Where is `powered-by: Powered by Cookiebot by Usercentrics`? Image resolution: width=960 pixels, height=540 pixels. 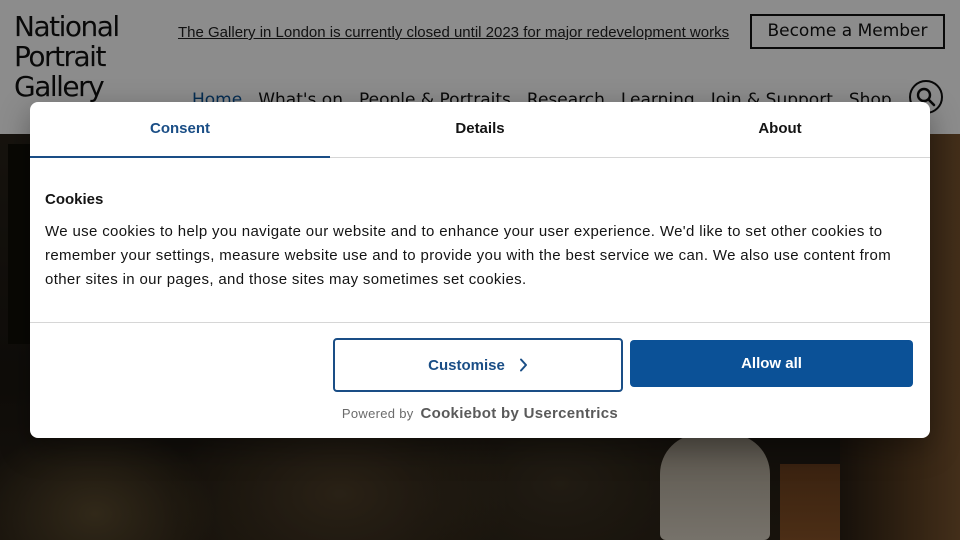
powered-by: Powered by Cookiebot by Usercentrics is located at coordinates (480, 413).